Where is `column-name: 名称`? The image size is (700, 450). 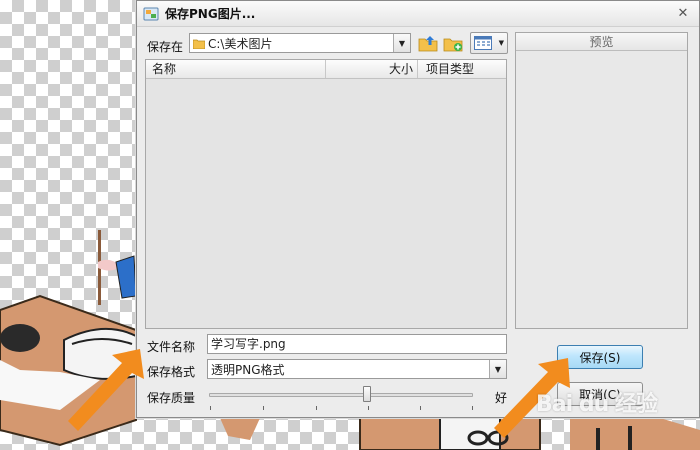
column-name: 名称 is located at coordinates (236, 69).